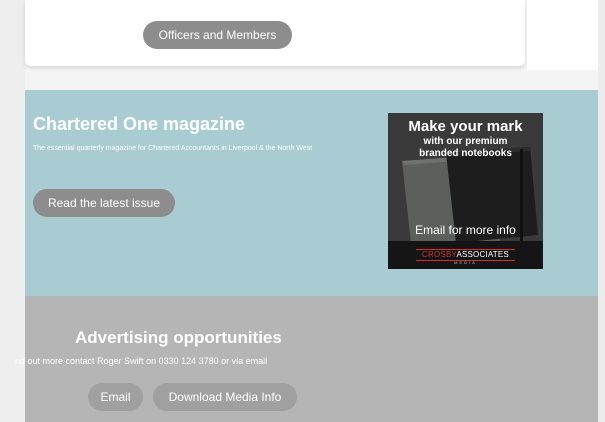 The image size is (605, 422). What do you see at coordinates (465, 126) in the screenshot?
I see `ad-headline: Make your mark` at bounding box center [465, 126].